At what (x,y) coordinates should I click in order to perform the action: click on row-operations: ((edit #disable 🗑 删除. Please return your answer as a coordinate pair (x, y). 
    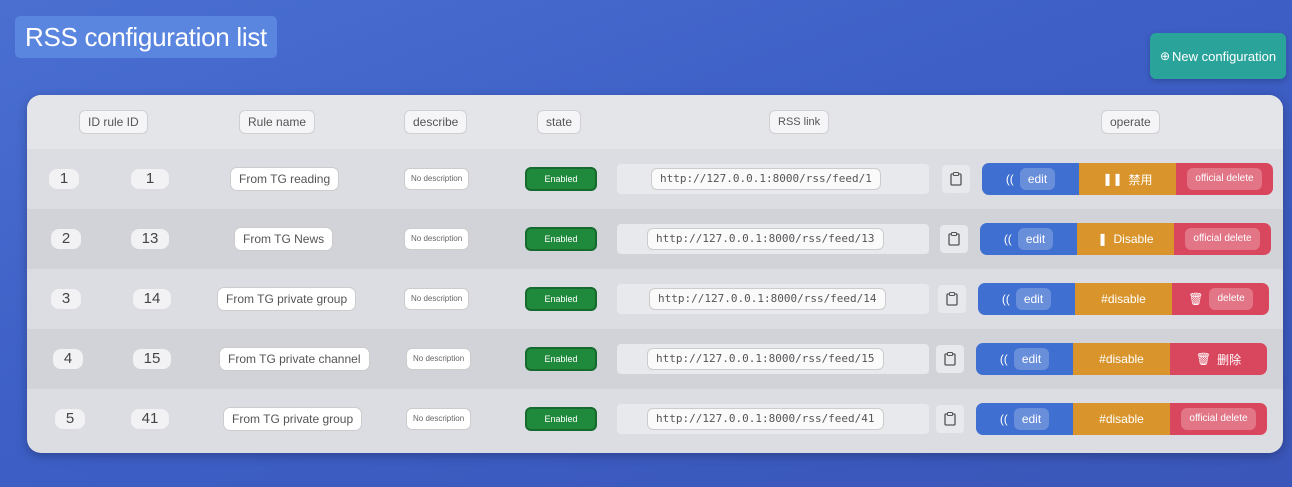
    Looking at the image, I should click on (1121, 359).